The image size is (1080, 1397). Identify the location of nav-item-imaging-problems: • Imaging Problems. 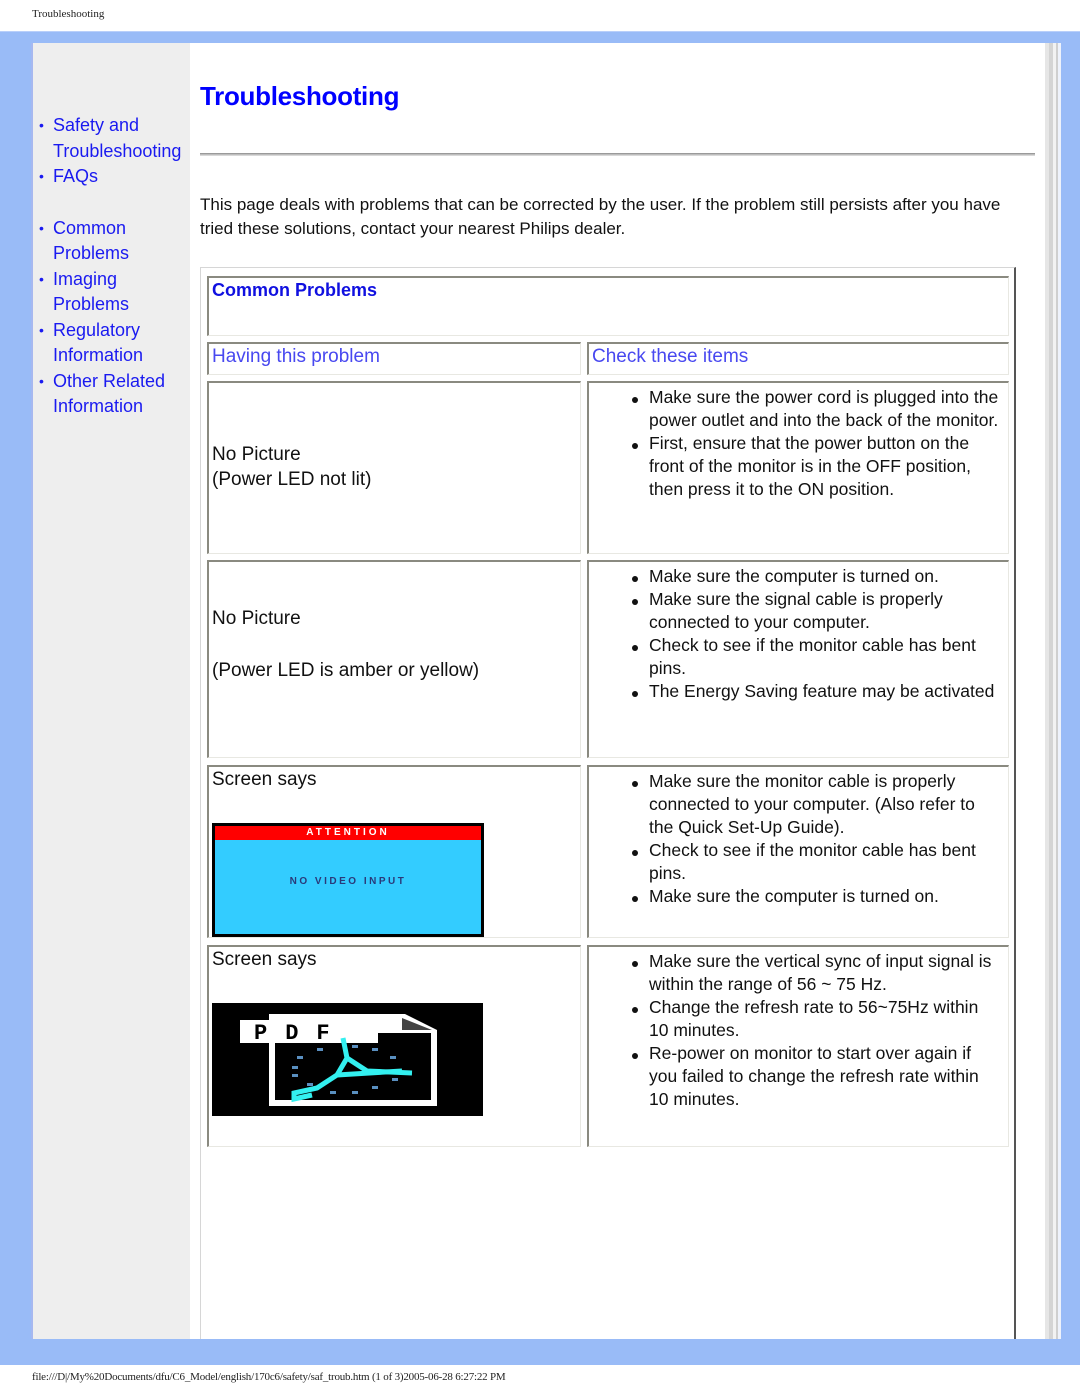
(117, 292).